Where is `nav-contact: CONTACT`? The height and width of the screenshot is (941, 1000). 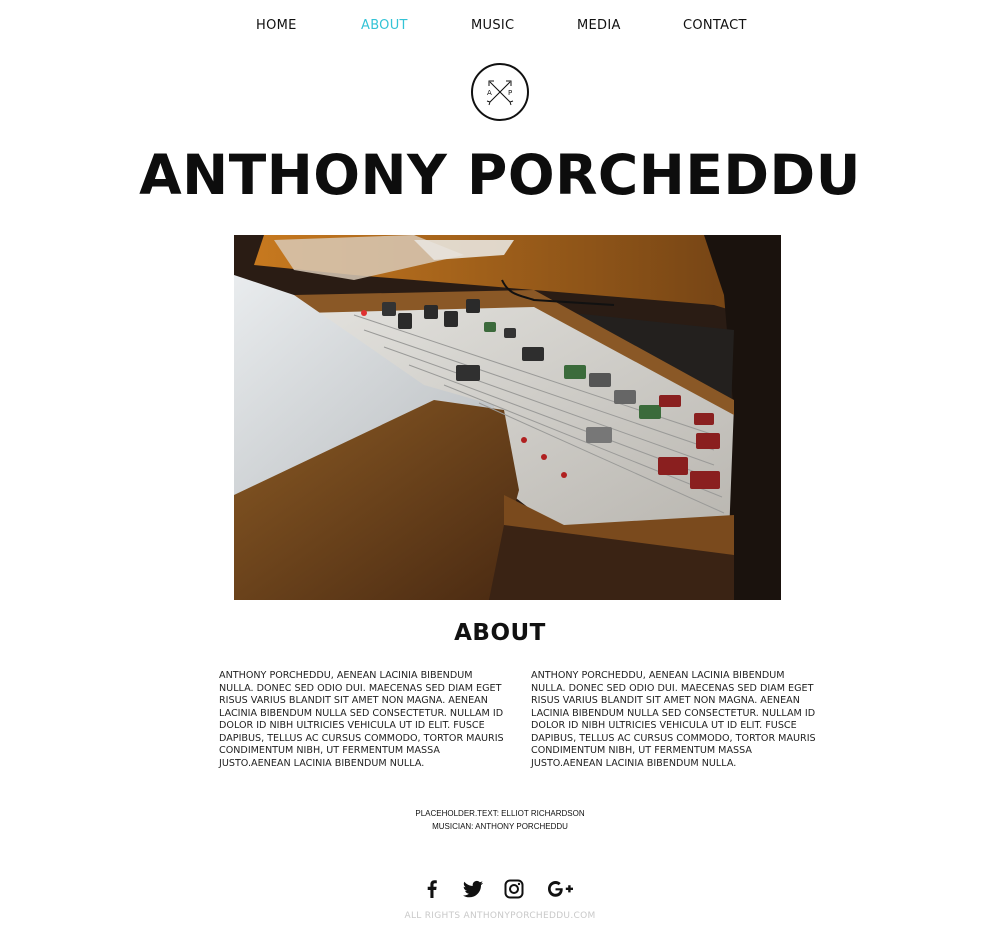 nav-contact: CONTACT is located at coordinates (715, 25).